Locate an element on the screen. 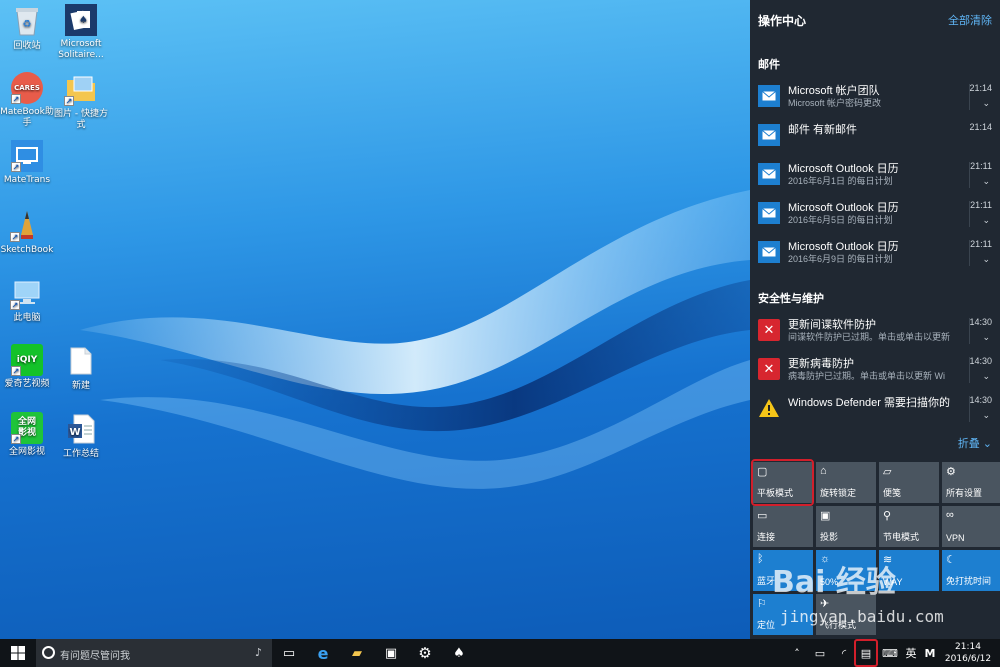 The height and width of the screenshot is (667, 1000). quick-action-tile: ☼ 50% is located at coordinates (846, 570).